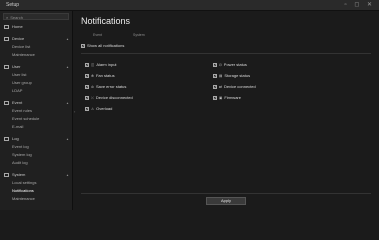  I want to click on sidebar-item-system-maintenance: Maintenance, so click(23, 198).